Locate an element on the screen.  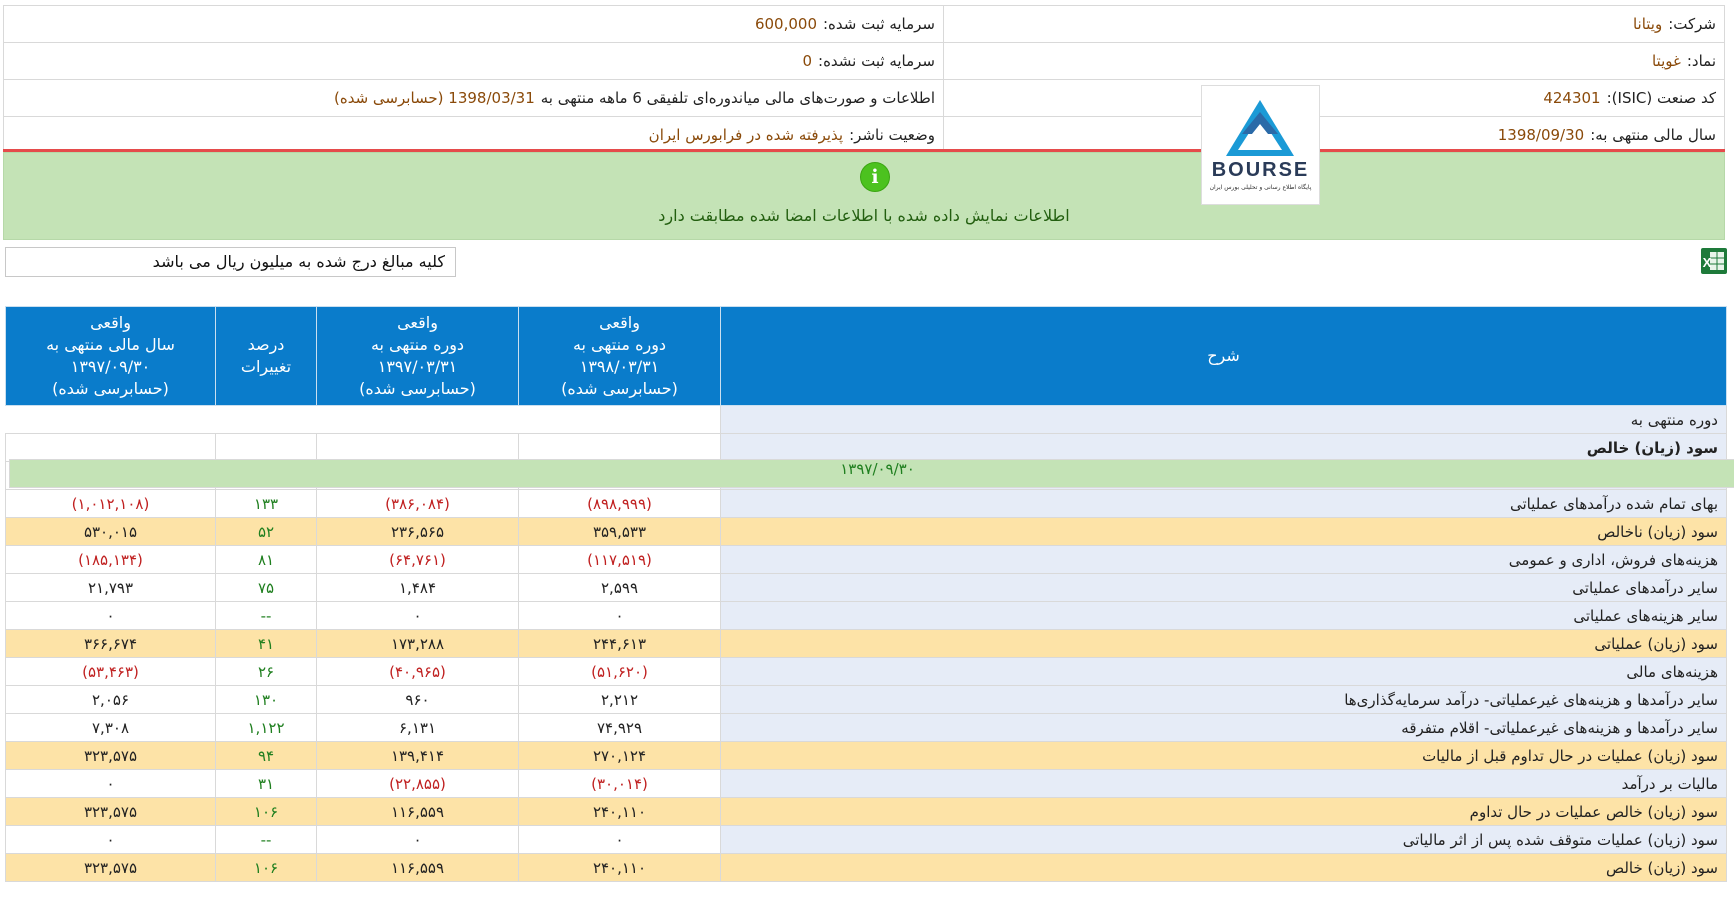
symbol-cell: نماد: غویتا is located at coordinates (1334, 61).